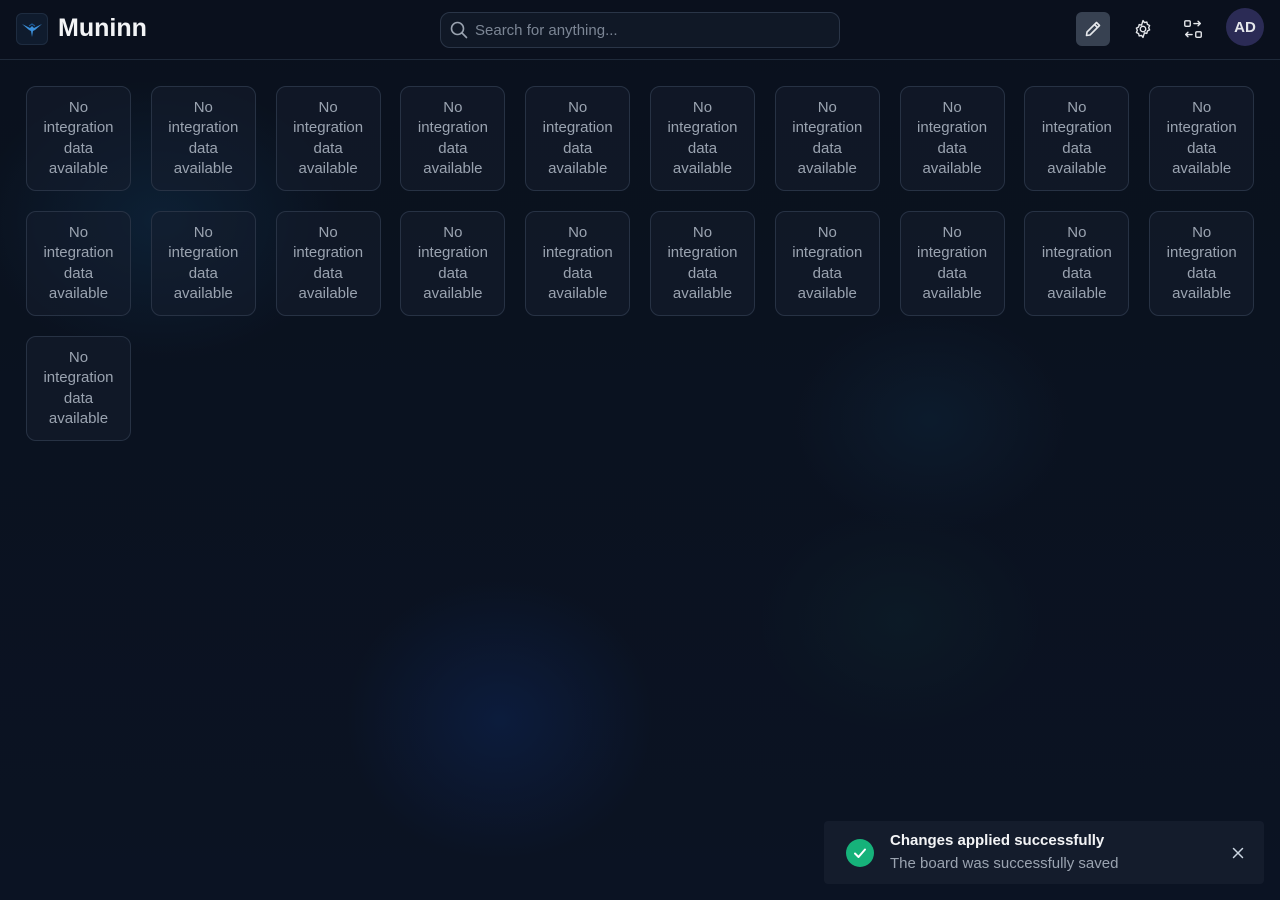 This screenshot has height=900, width=1280. Describe the element at coordinates (997, 840) in the screenshot. I see `toast-title: Changes applied successfully` at that location.